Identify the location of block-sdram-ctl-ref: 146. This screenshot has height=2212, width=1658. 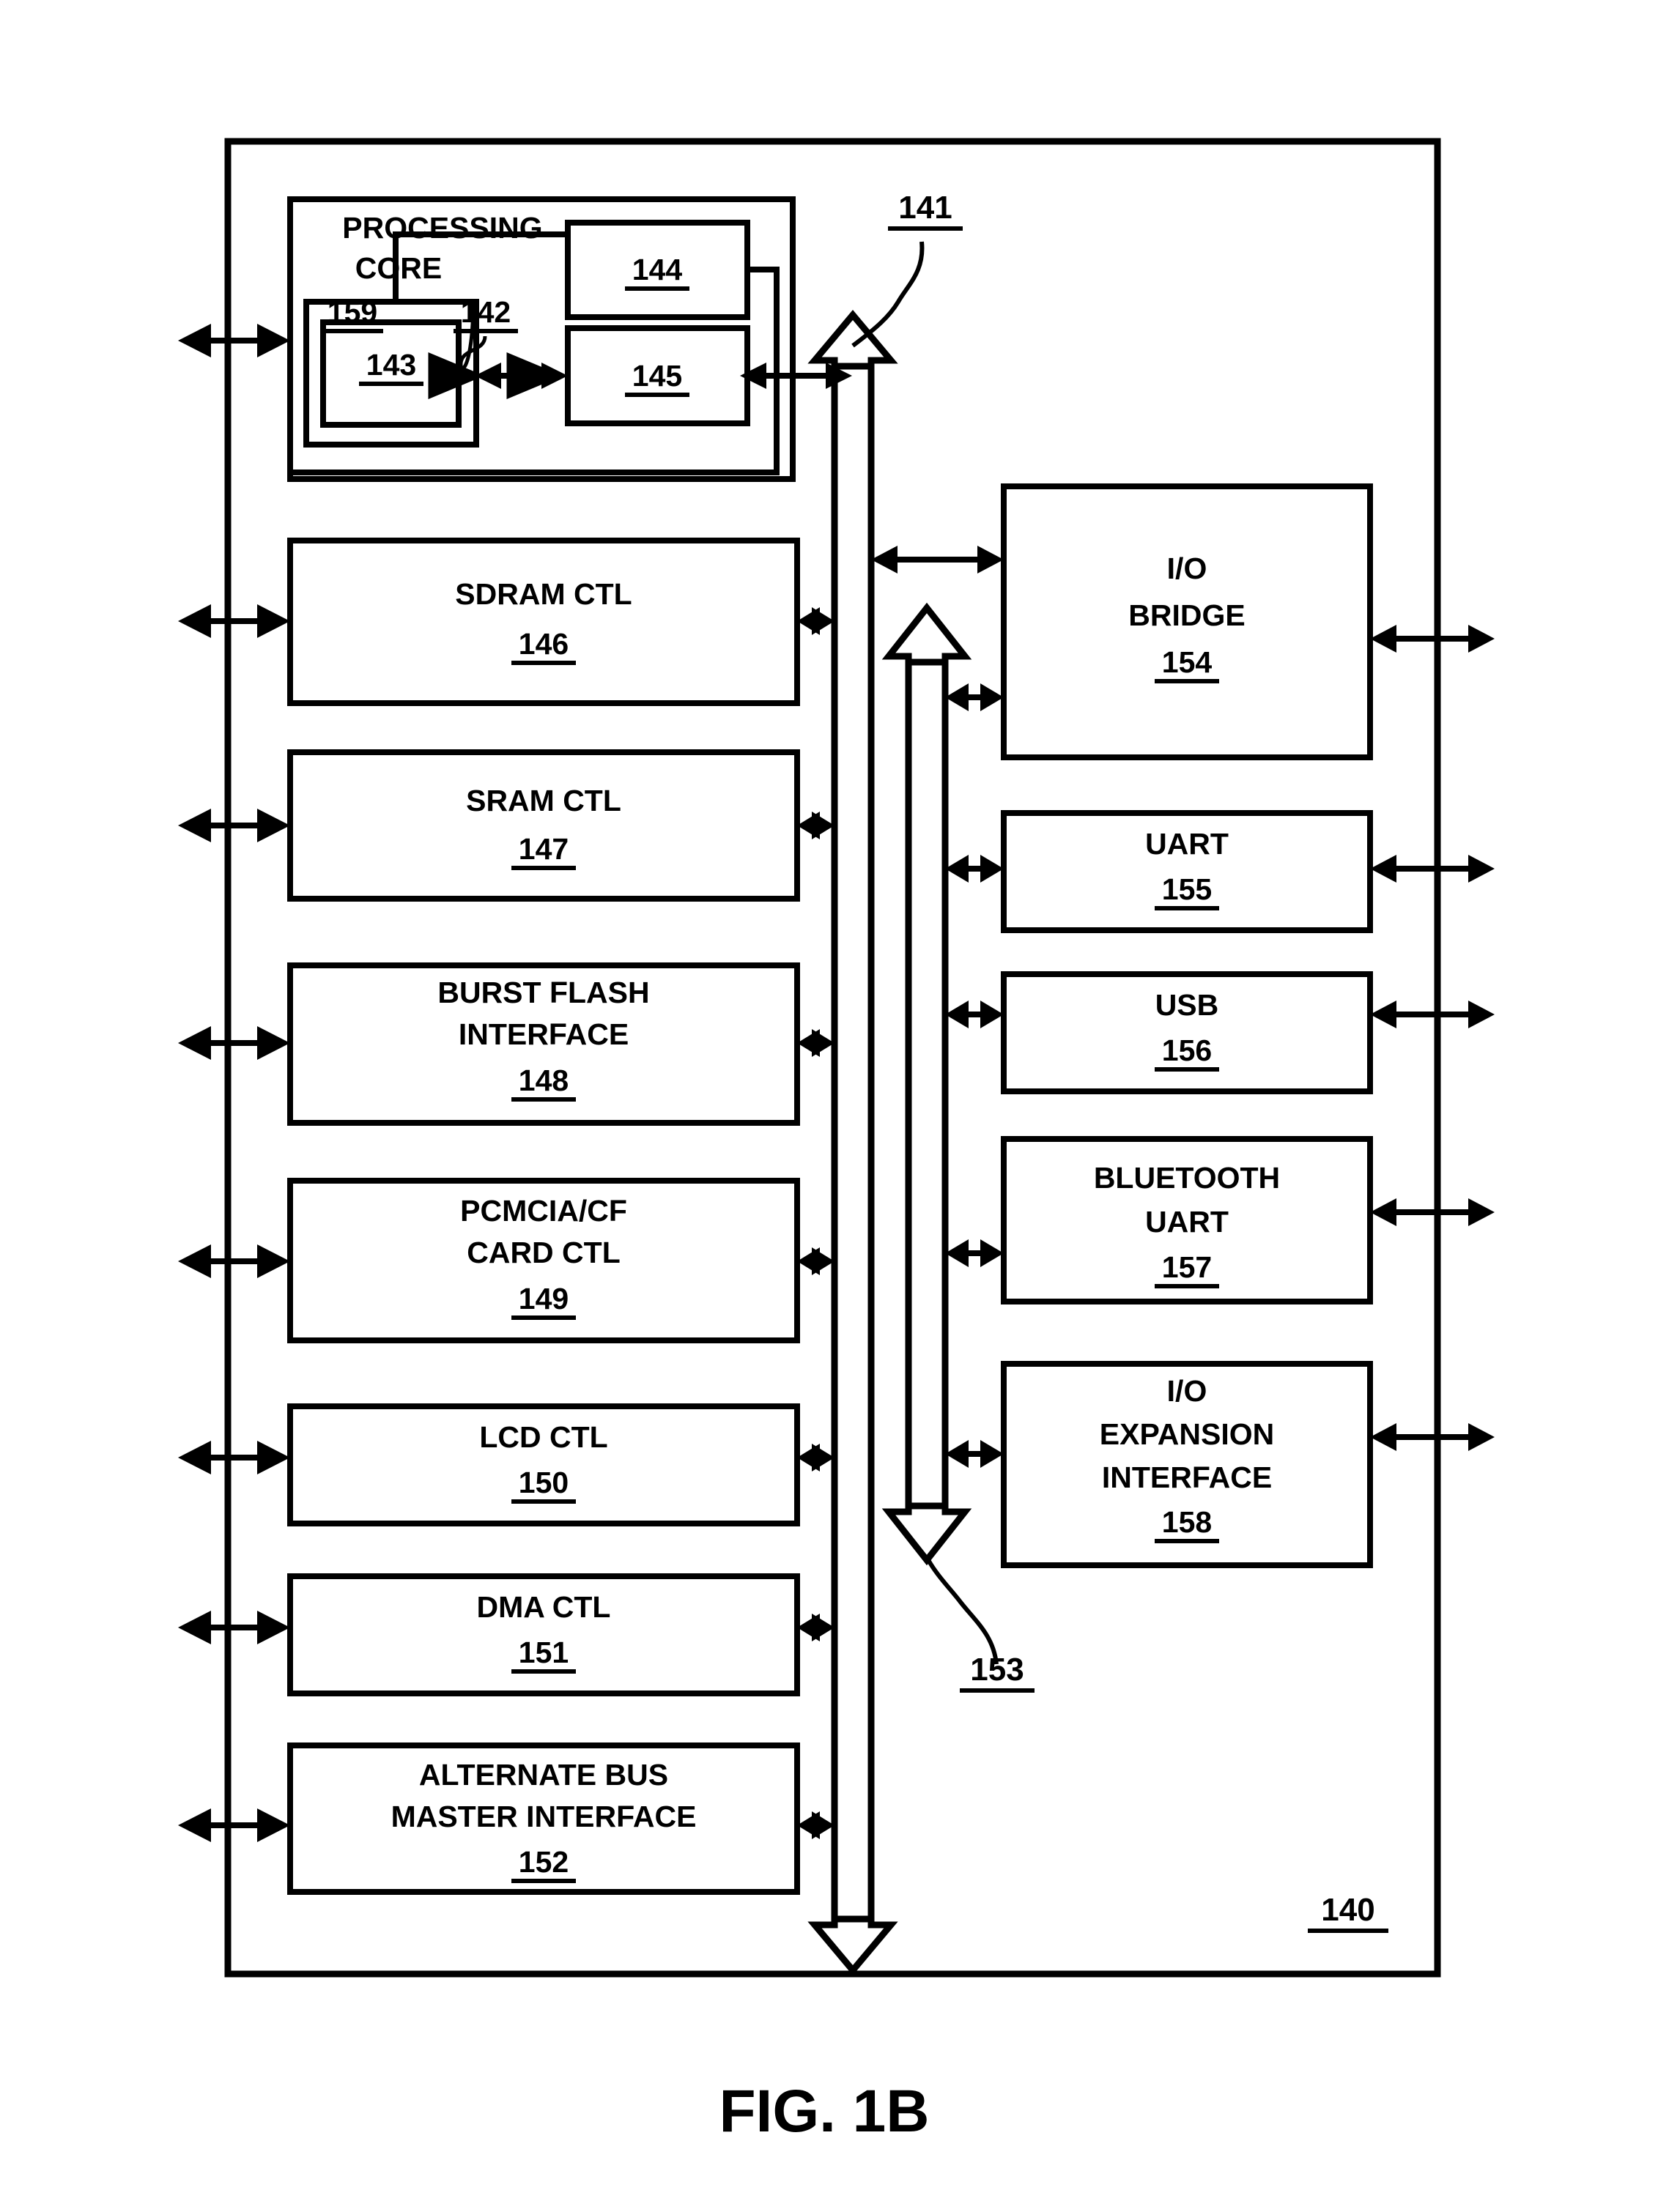
(544, 644).